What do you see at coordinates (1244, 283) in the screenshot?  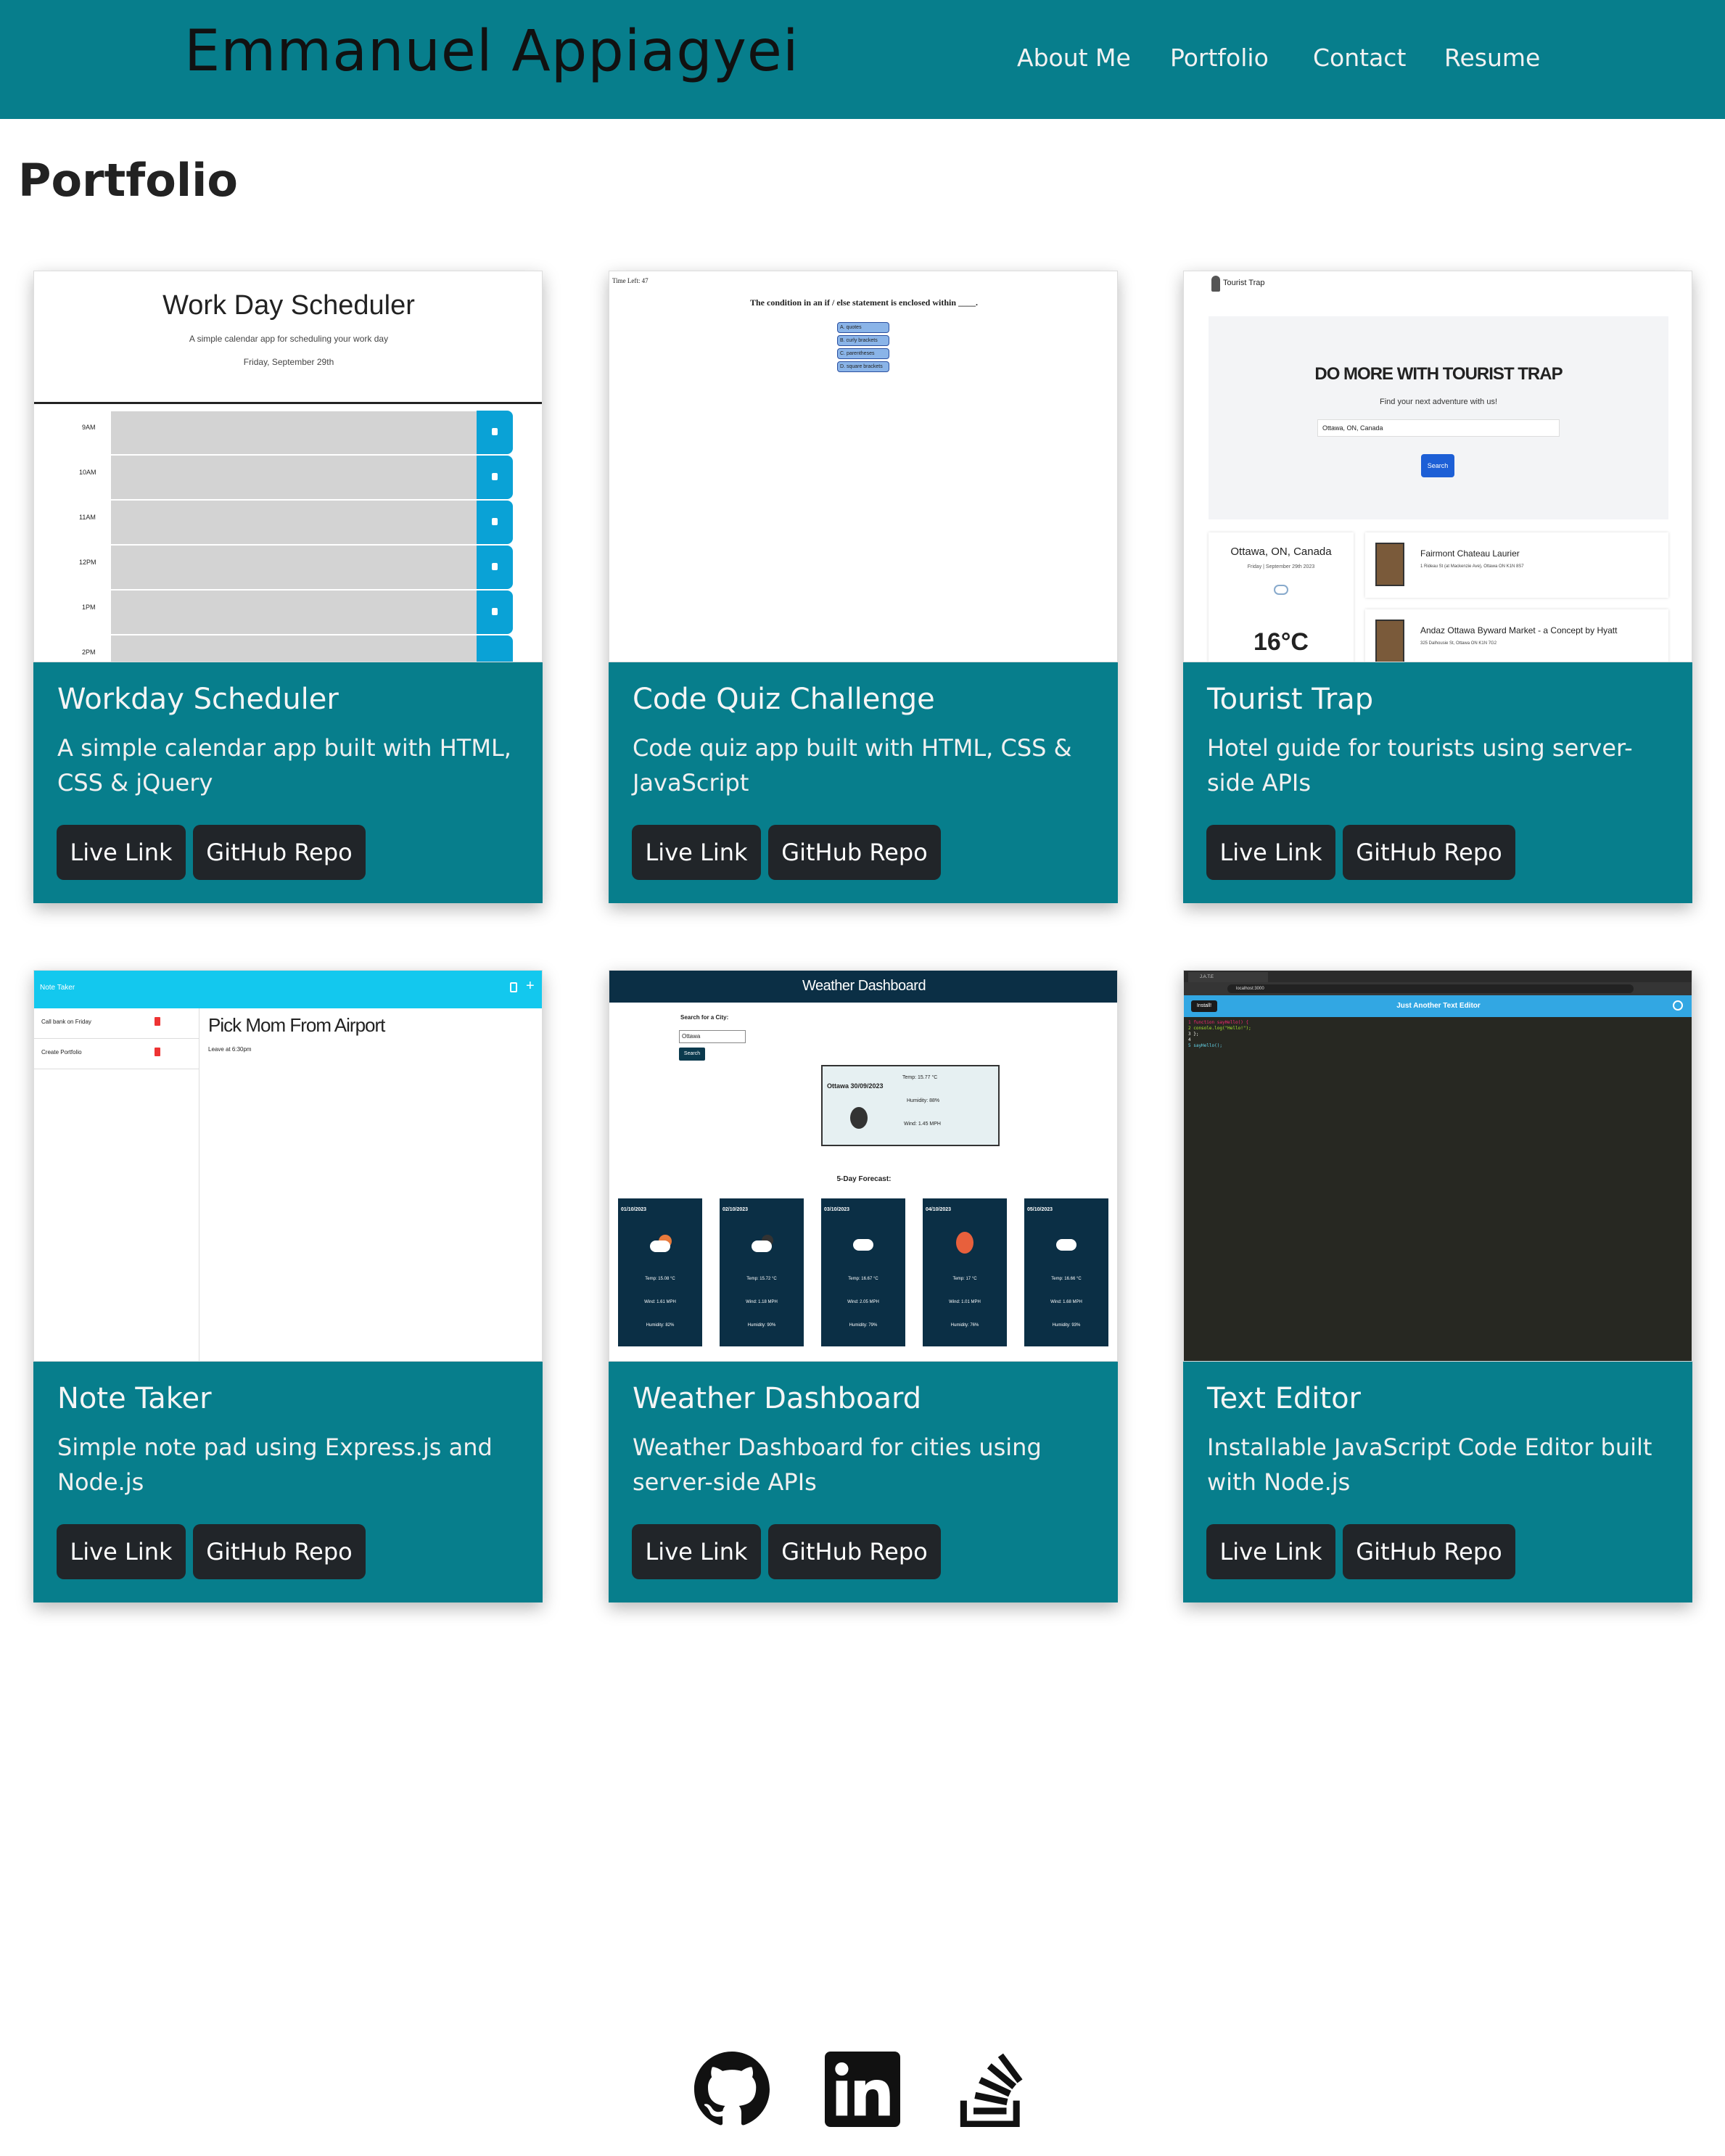 I see `preview-logo-text: Tourist Trap` at bounding box center [1244, 283].